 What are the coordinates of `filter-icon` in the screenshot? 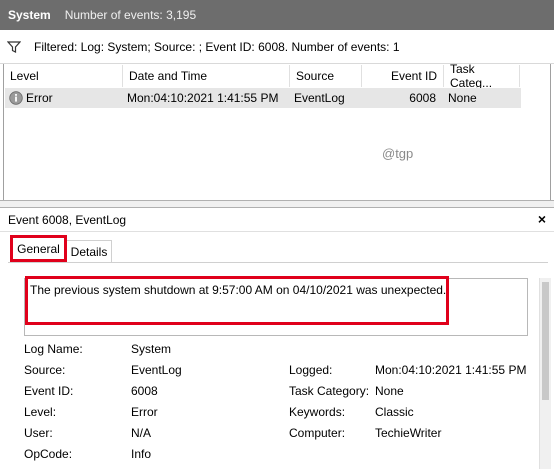 It's located at (14, 47).